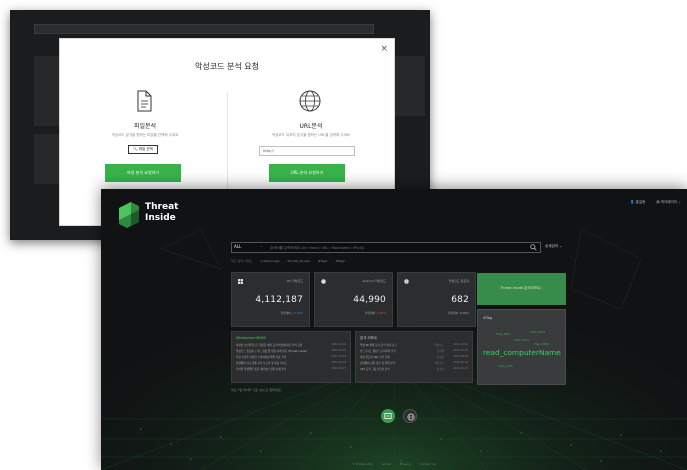  I want to click on list-item: 모바일 악성앱을 통한 개인정보 탈취 사례 분석 2021.09.27, so click(291, 370).